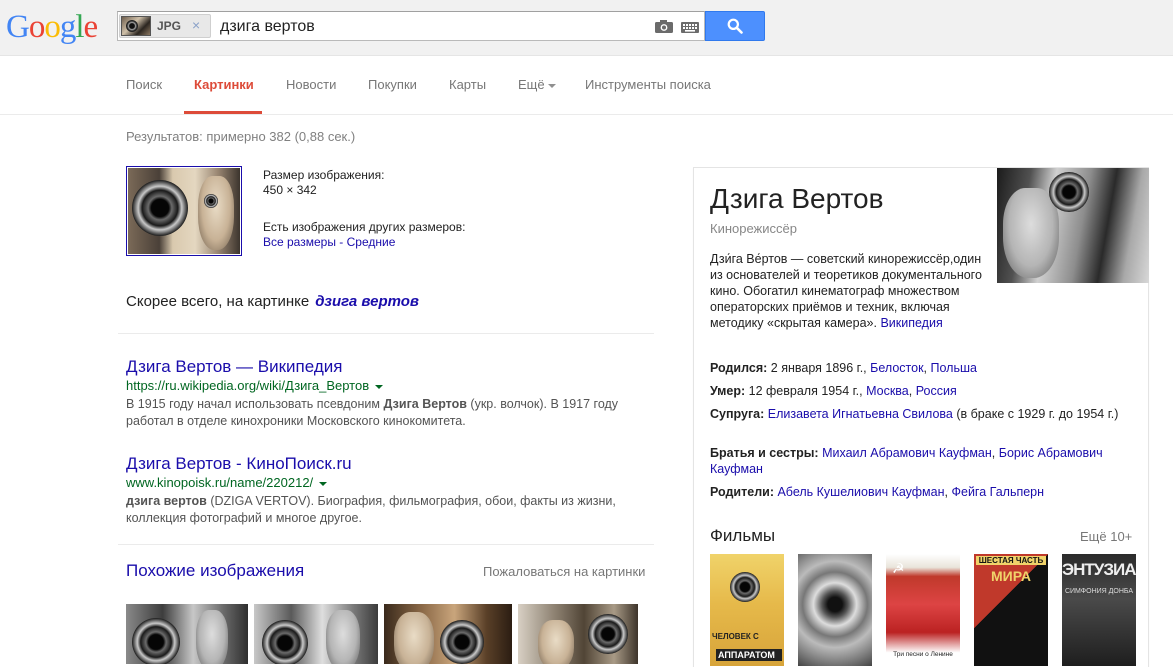 This screenshot has height=667, width=1173. What do you see at coordinates (531, 84) in the screenshot?
I see `tab-more-label: Ещё` at bounding box center [531, 84].